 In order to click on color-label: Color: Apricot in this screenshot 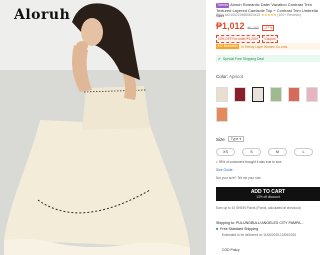, I will do `click(229, 76)`.